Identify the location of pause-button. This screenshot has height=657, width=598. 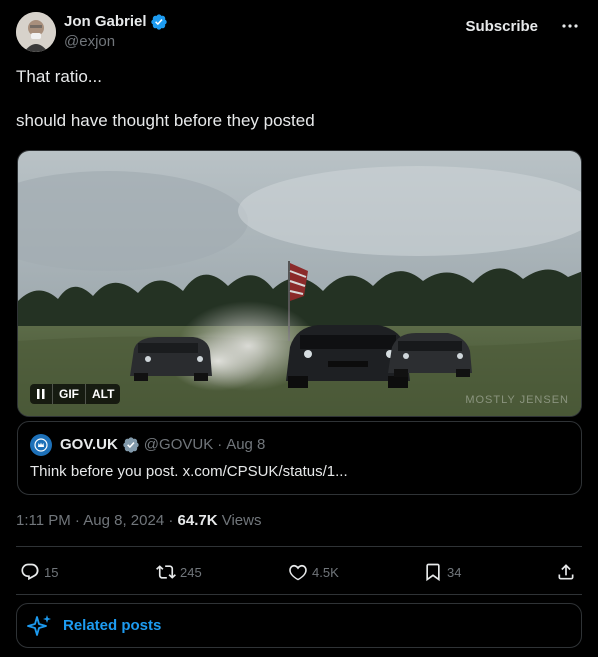
(41, 394).